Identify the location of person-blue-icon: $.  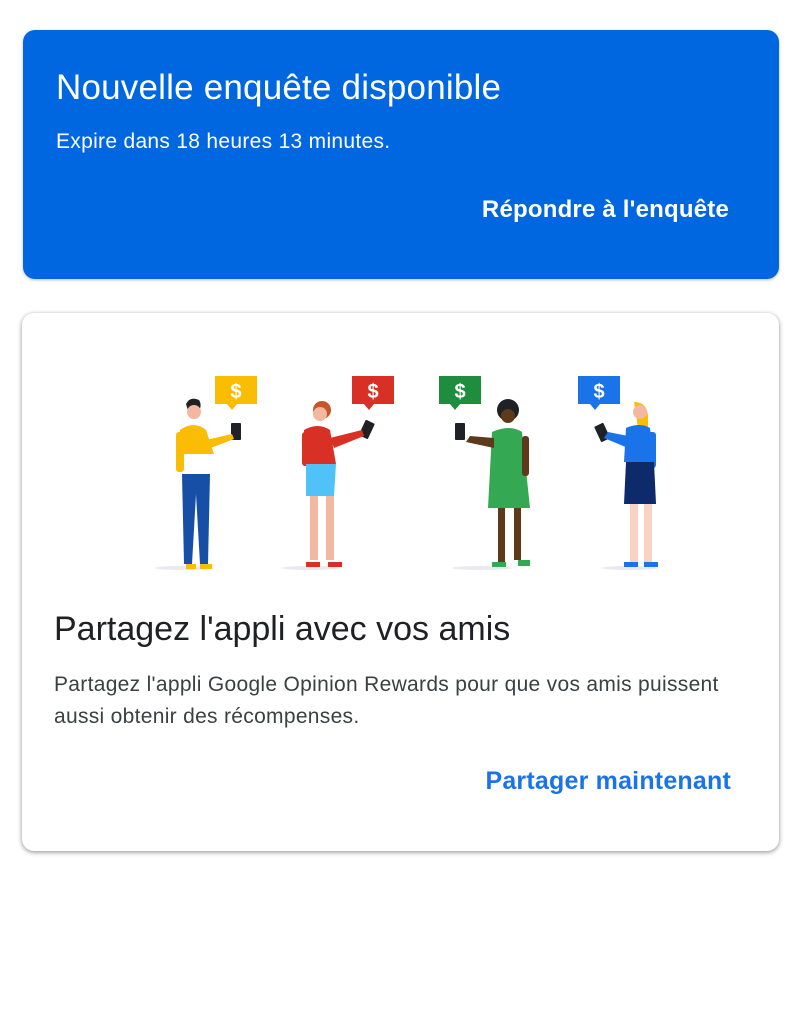
(618, 471).